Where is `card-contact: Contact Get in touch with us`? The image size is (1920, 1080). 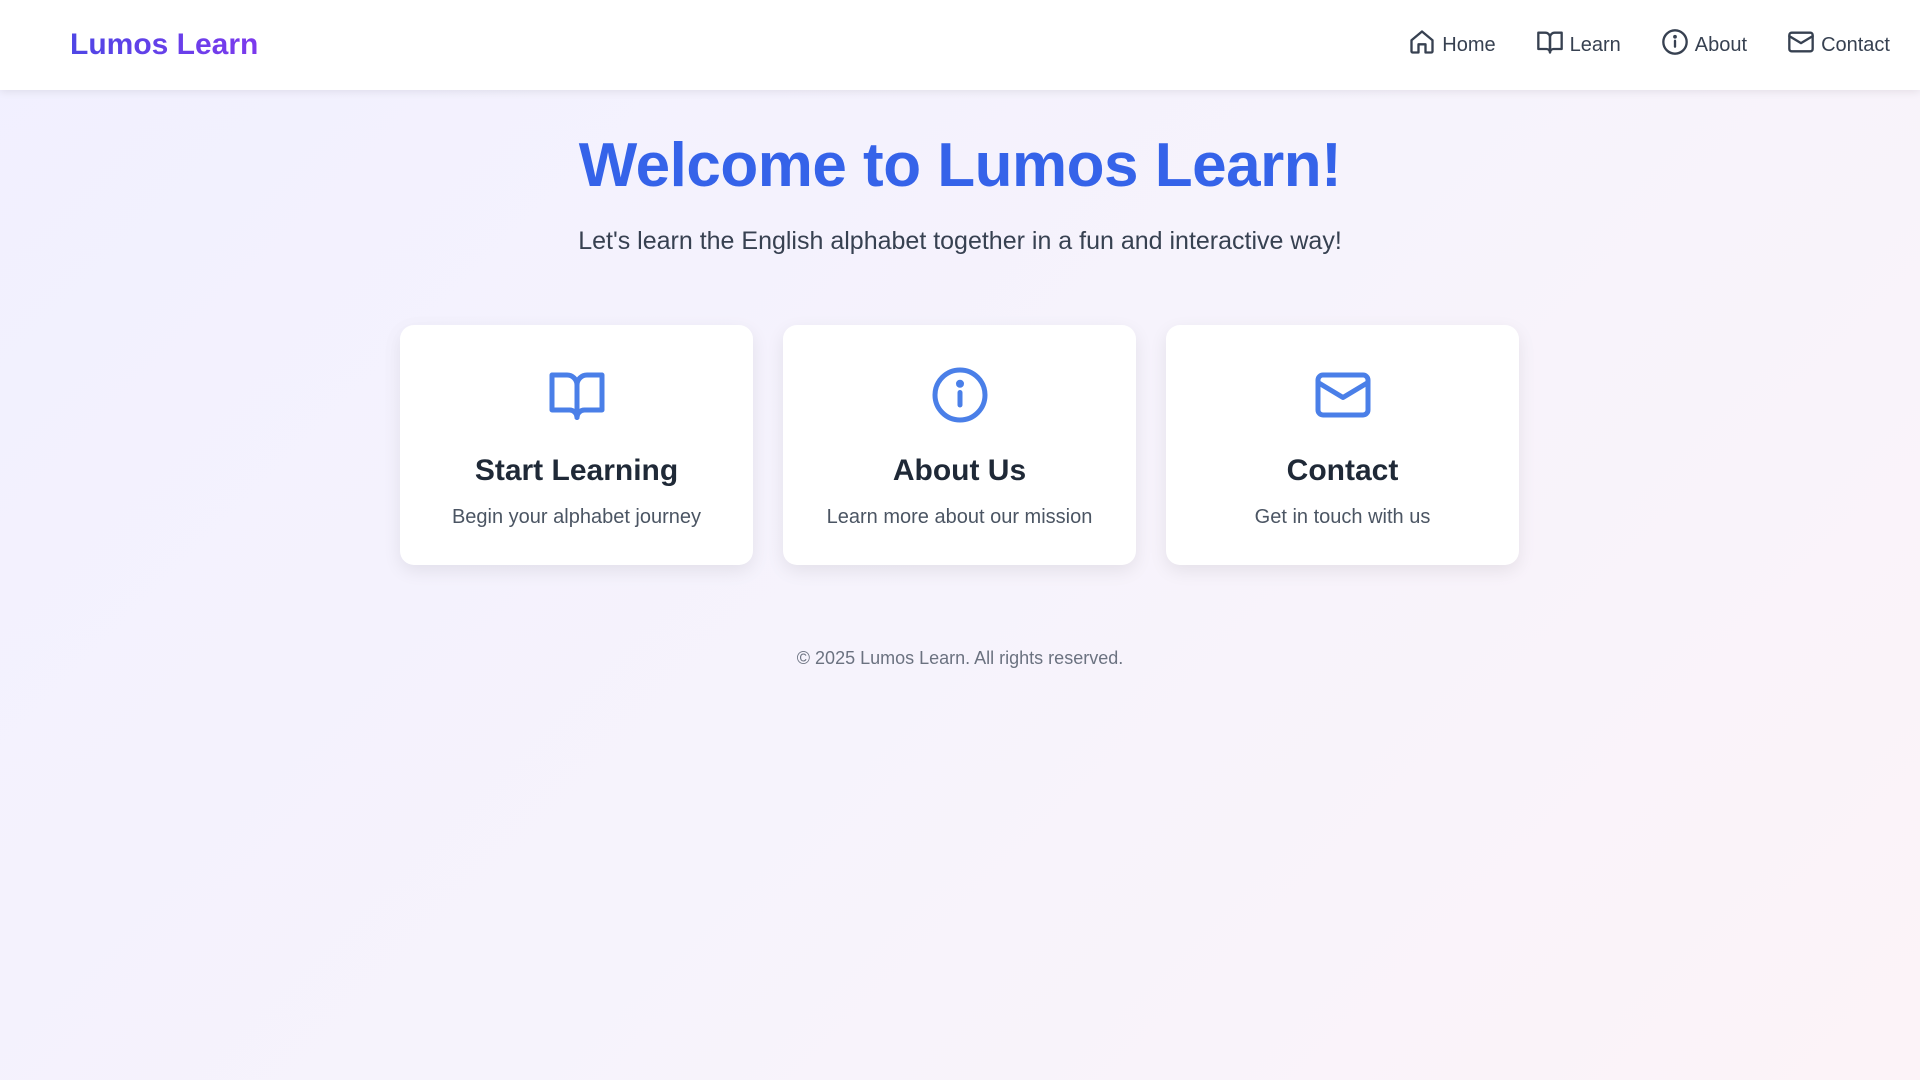 card-contact: Contact Get in touch with us is located at coordinates (1342, 445).